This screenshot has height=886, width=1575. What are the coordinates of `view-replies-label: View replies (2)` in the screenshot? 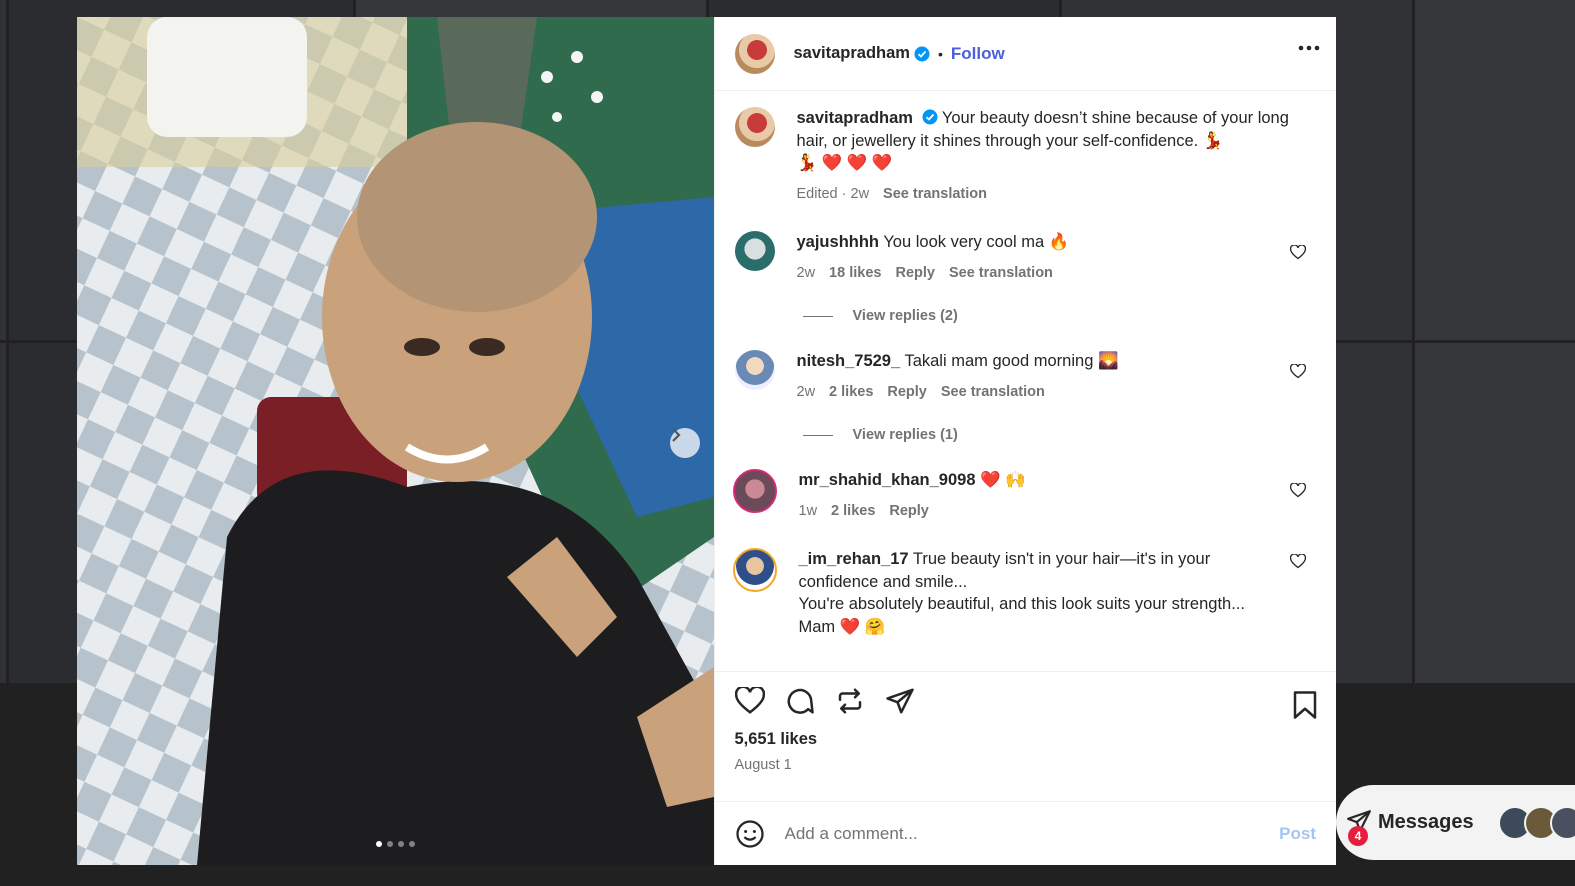 It's located at (905, 316).